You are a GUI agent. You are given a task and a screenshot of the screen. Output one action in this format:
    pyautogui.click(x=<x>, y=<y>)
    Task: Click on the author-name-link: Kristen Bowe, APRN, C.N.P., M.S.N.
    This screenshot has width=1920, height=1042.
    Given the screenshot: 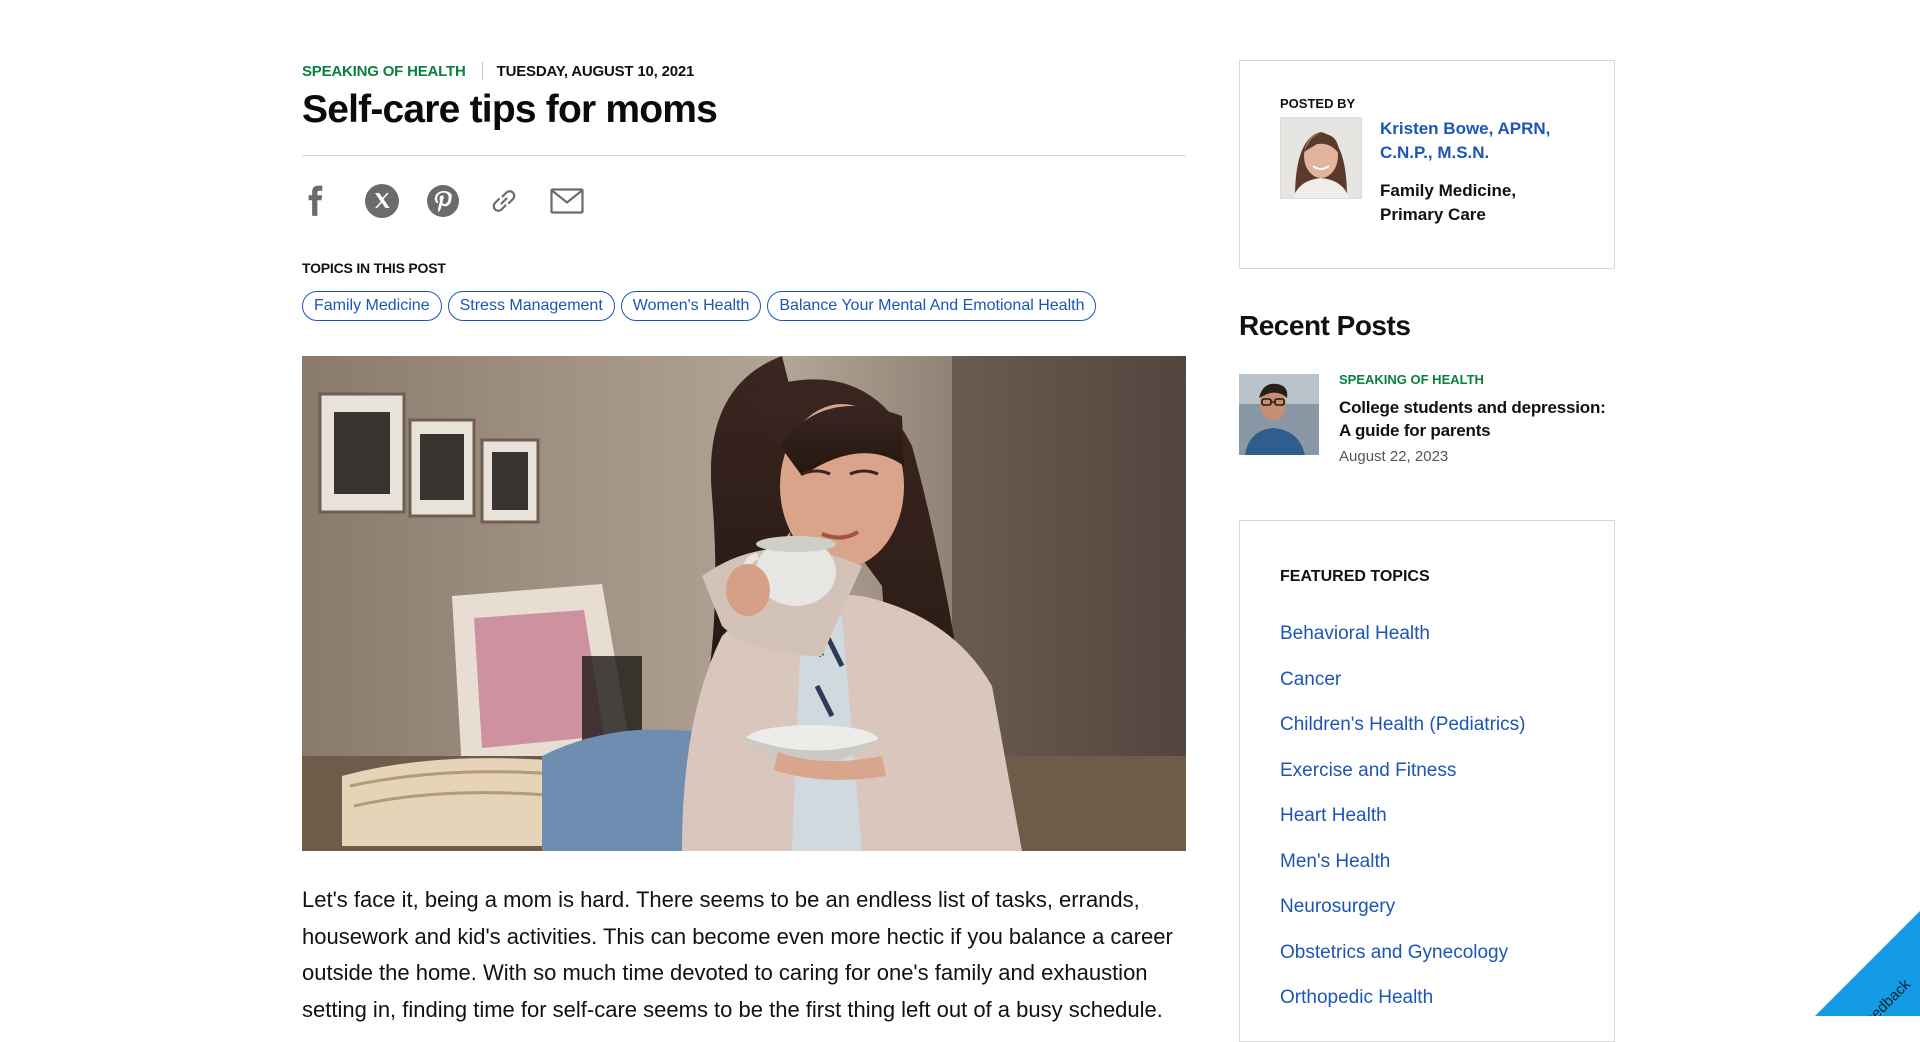 What is the action you would take?
    pyautogui.click(x=1480, y=141)
    